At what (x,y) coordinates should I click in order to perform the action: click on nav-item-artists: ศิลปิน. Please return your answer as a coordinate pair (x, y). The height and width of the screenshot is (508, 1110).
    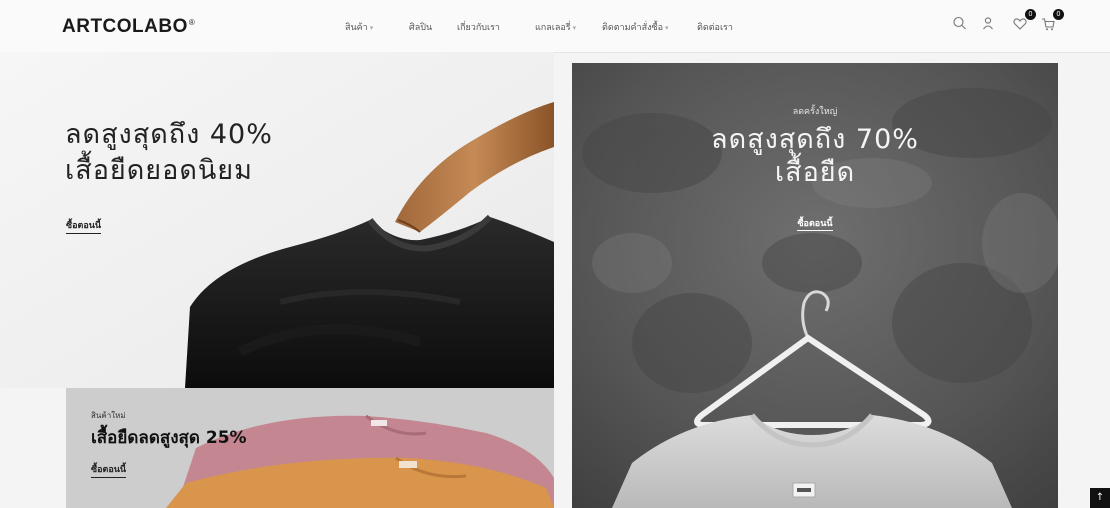
    Looking at the image, I should click on (420, 27).